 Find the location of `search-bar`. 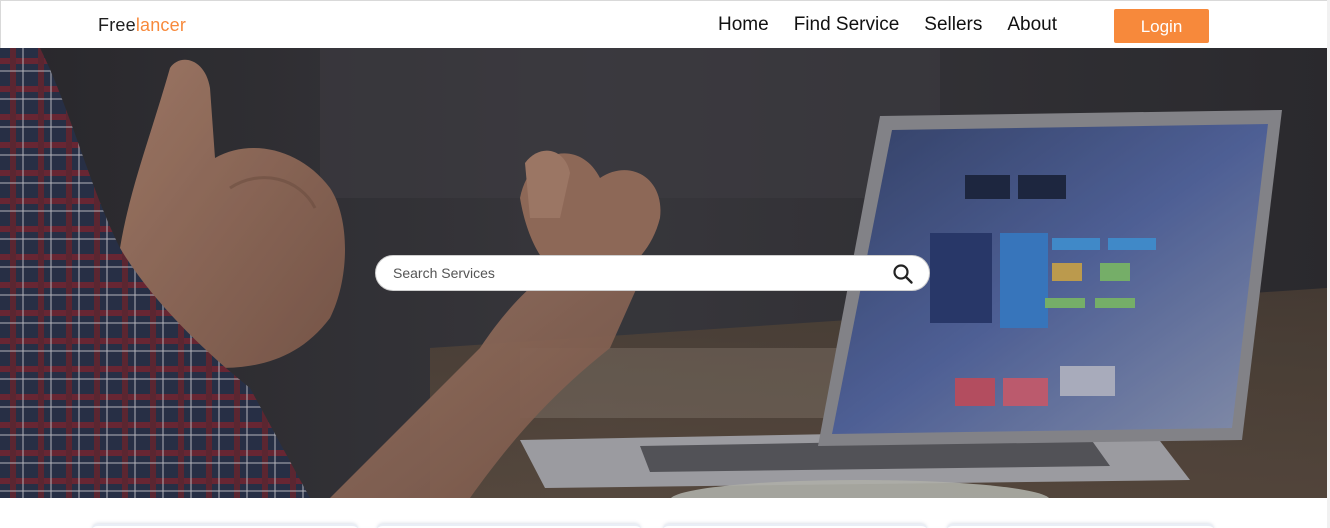

search-bar is located at coordinates (652, 273).